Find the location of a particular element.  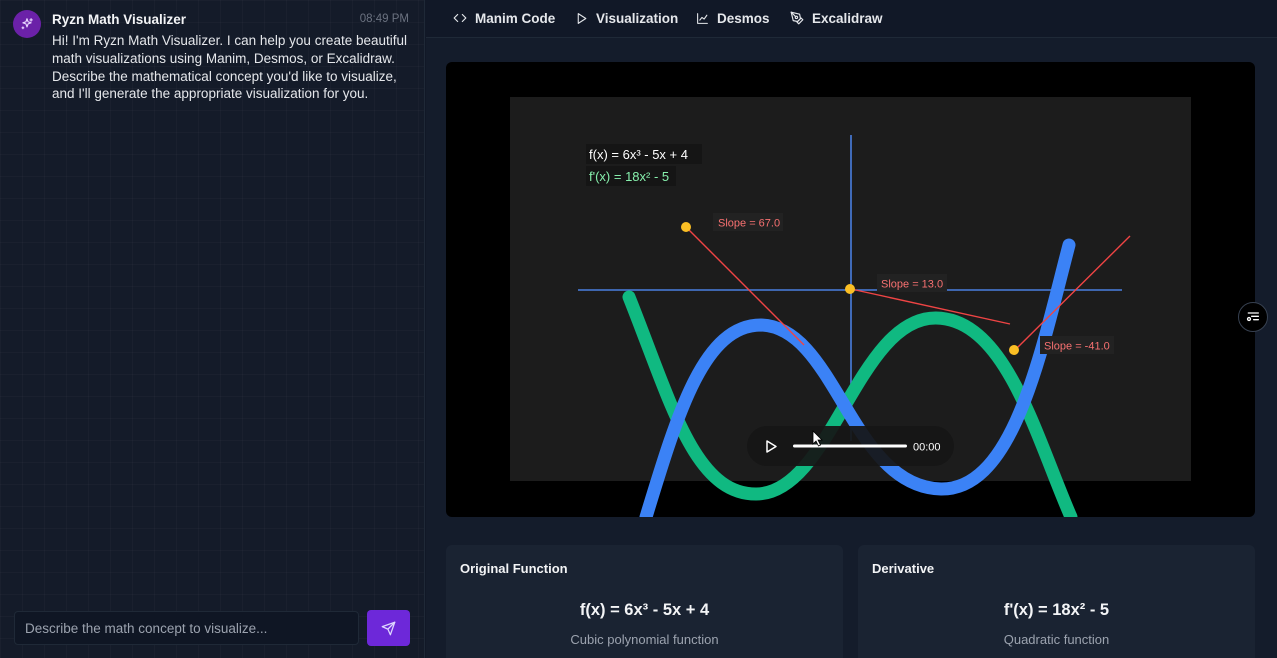

pen-tool-icon is located at coordinates (797, 18).